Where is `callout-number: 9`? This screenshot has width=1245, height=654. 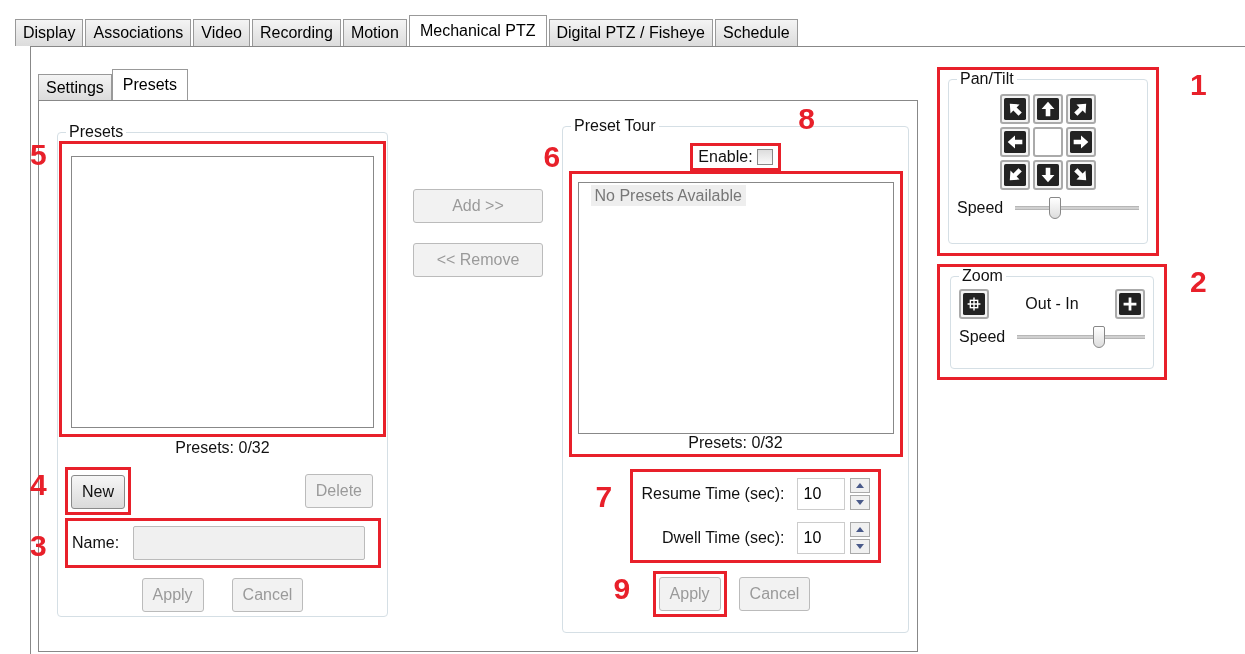
callout-number: 9 is located at coordinates (622, 589).